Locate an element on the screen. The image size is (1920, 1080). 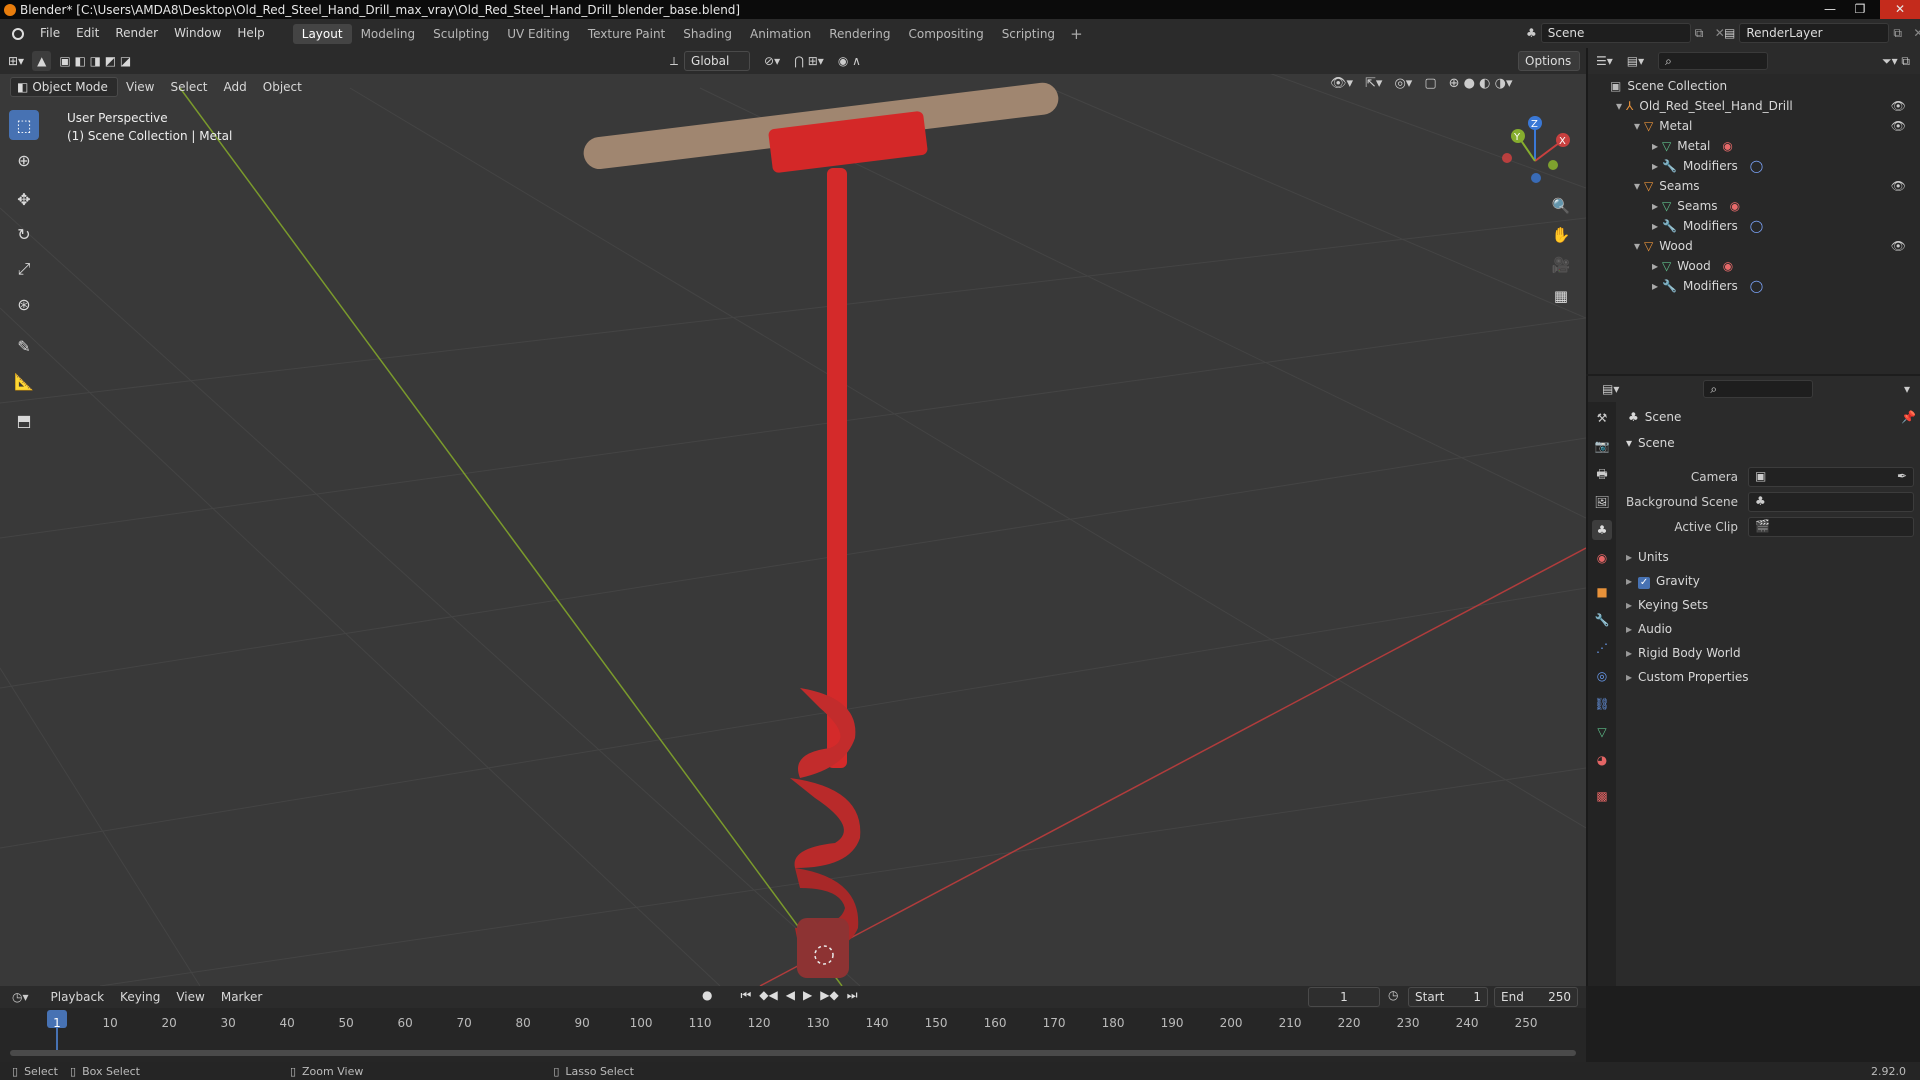
tab-animation: Animation is located at coordinates (780, 34).